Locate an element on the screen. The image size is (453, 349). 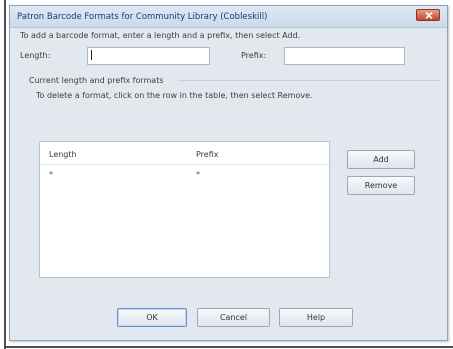
prefix-input is located at coordinates (344, 56).